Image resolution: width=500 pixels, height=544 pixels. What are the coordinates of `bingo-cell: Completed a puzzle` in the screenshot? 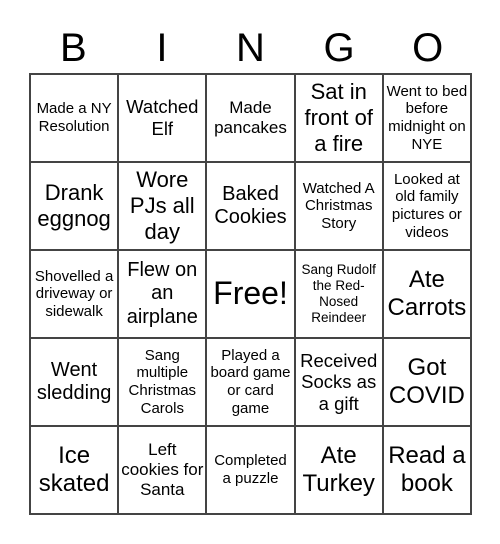 It's located at (250, 470).